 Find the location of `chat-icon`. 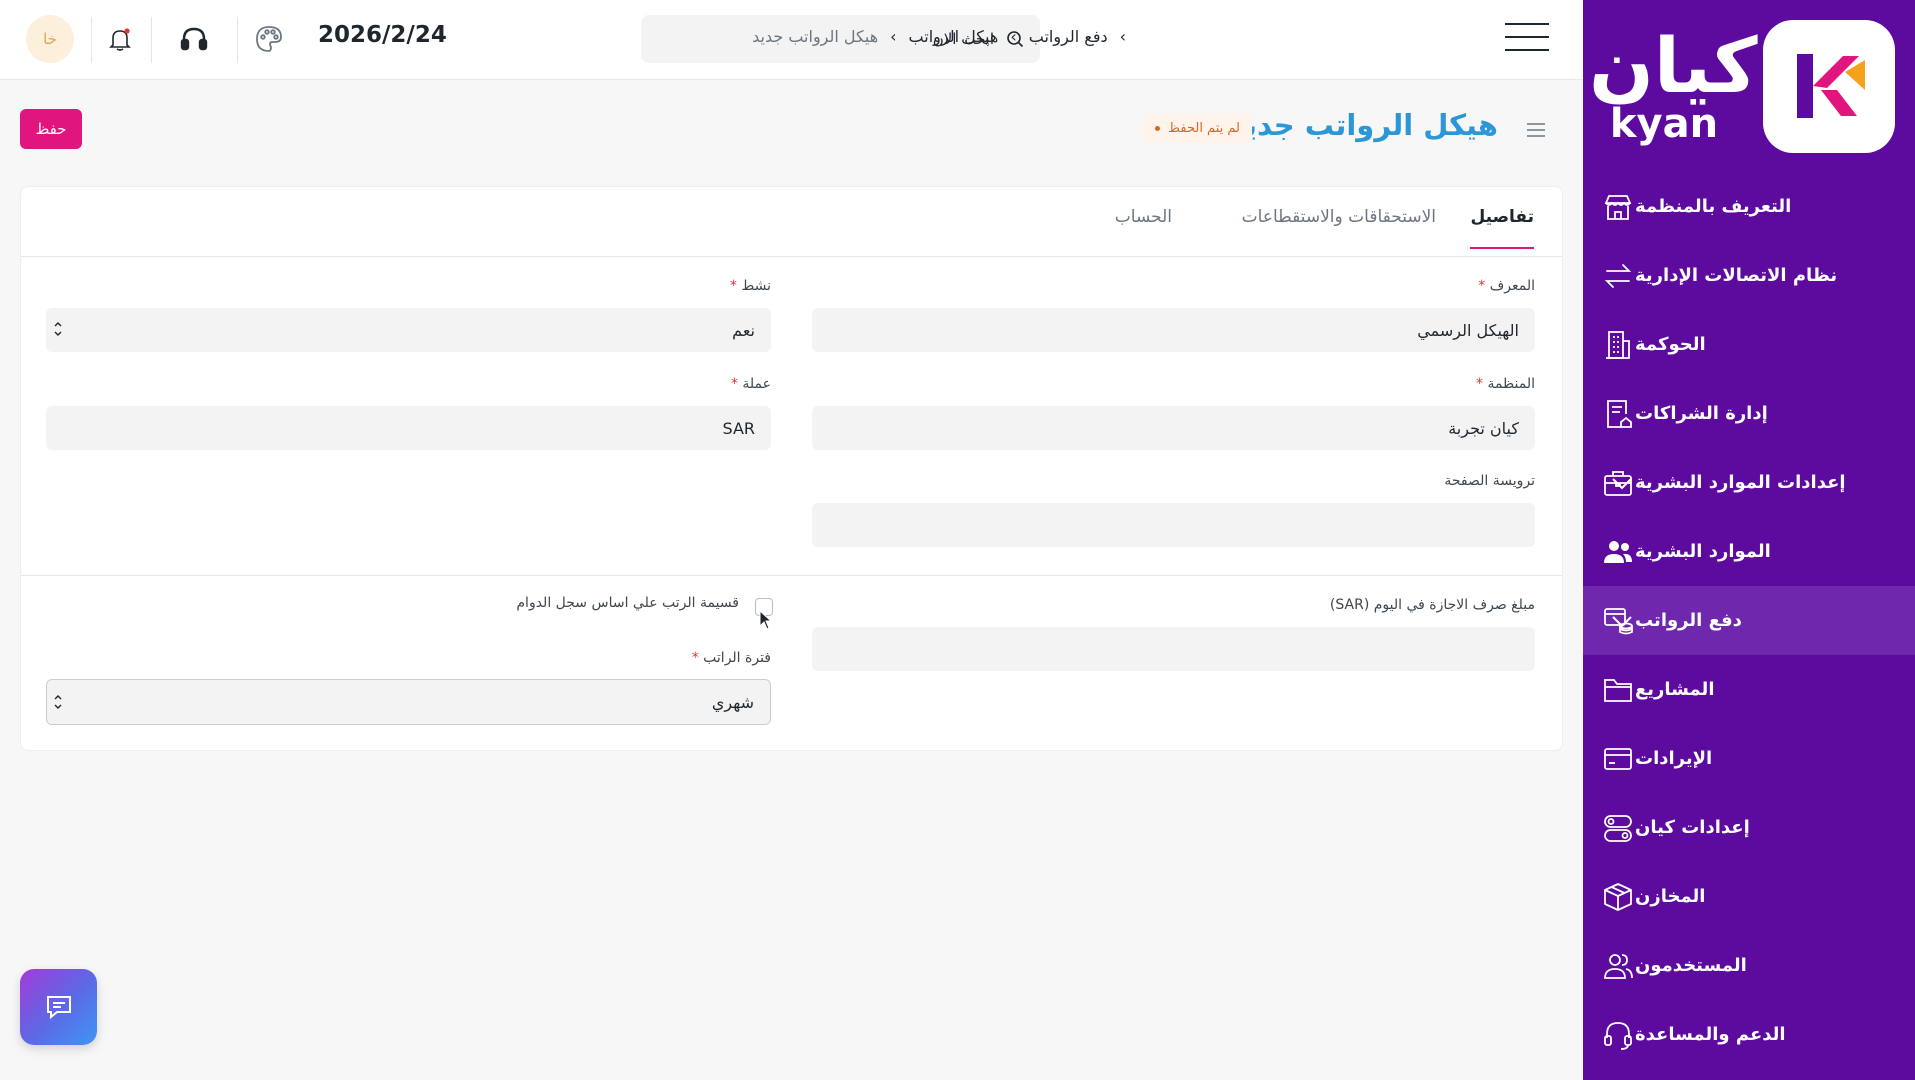

chat-icon is located at coordinates (58, 1008).